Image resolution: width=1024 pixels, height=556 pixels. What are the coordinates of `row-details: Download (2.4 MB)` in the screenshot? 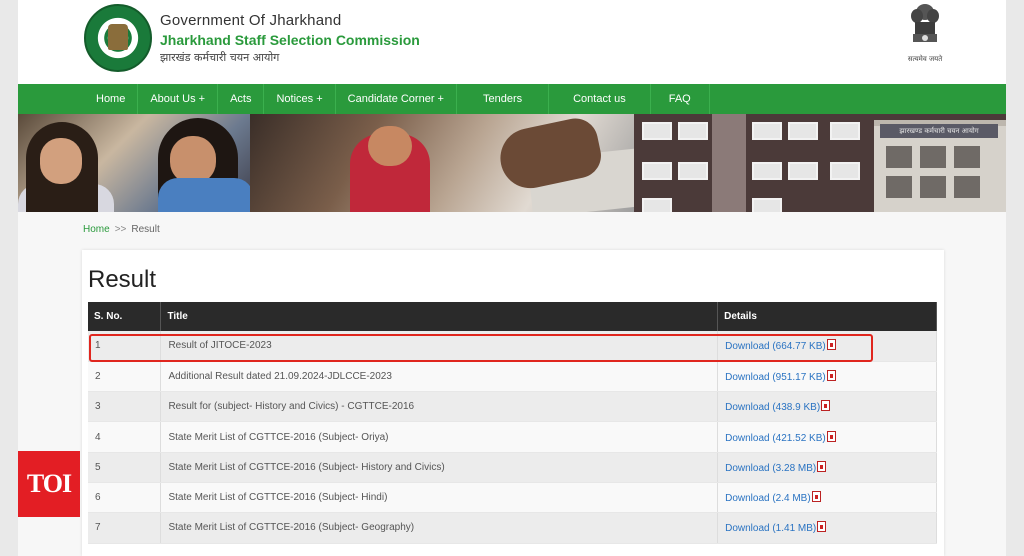 It's located at (827, 498).